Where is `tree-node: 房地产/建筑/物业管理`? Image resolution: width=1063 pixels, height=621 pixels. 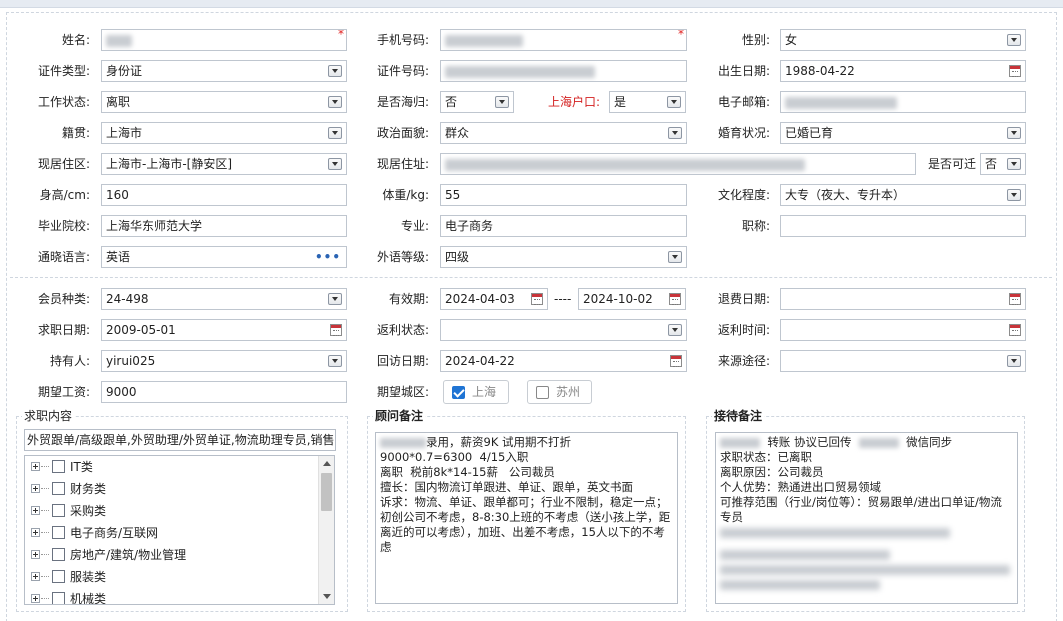
tree-node: 房地产/建筑/物业管理 is located at coordinates (171, 555).